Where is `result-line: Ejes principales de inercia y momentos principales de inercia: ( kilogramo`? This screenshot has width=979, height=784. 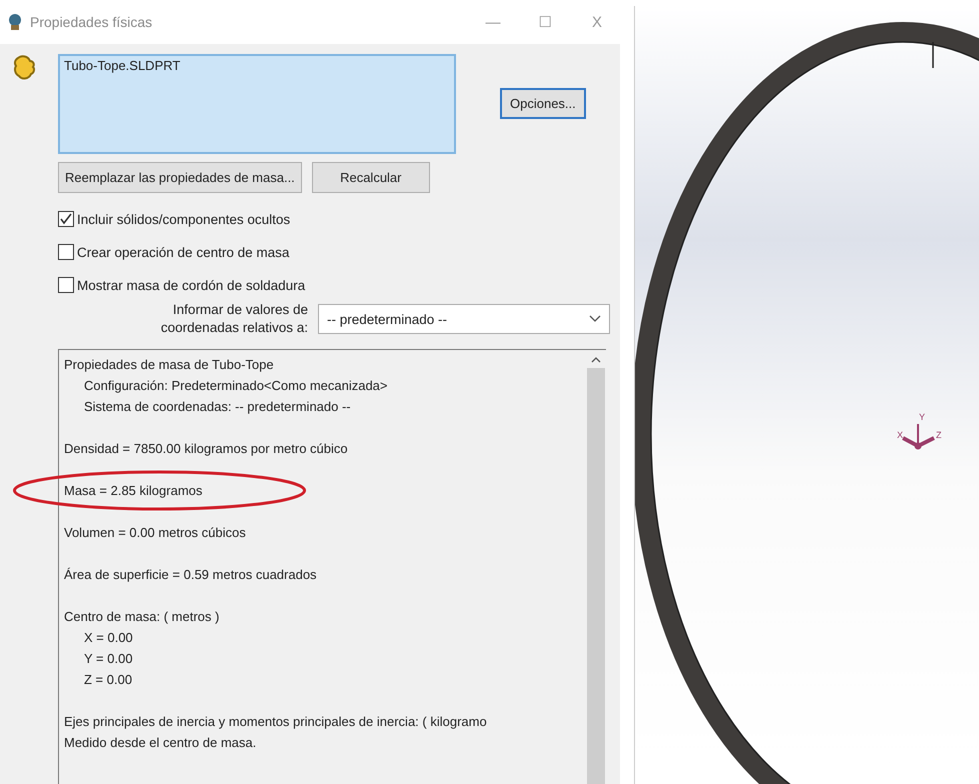
result-line: Ejes principales de inercia y momentos principales de inercia: ( kilogramo is located at coordinates (275, 721).